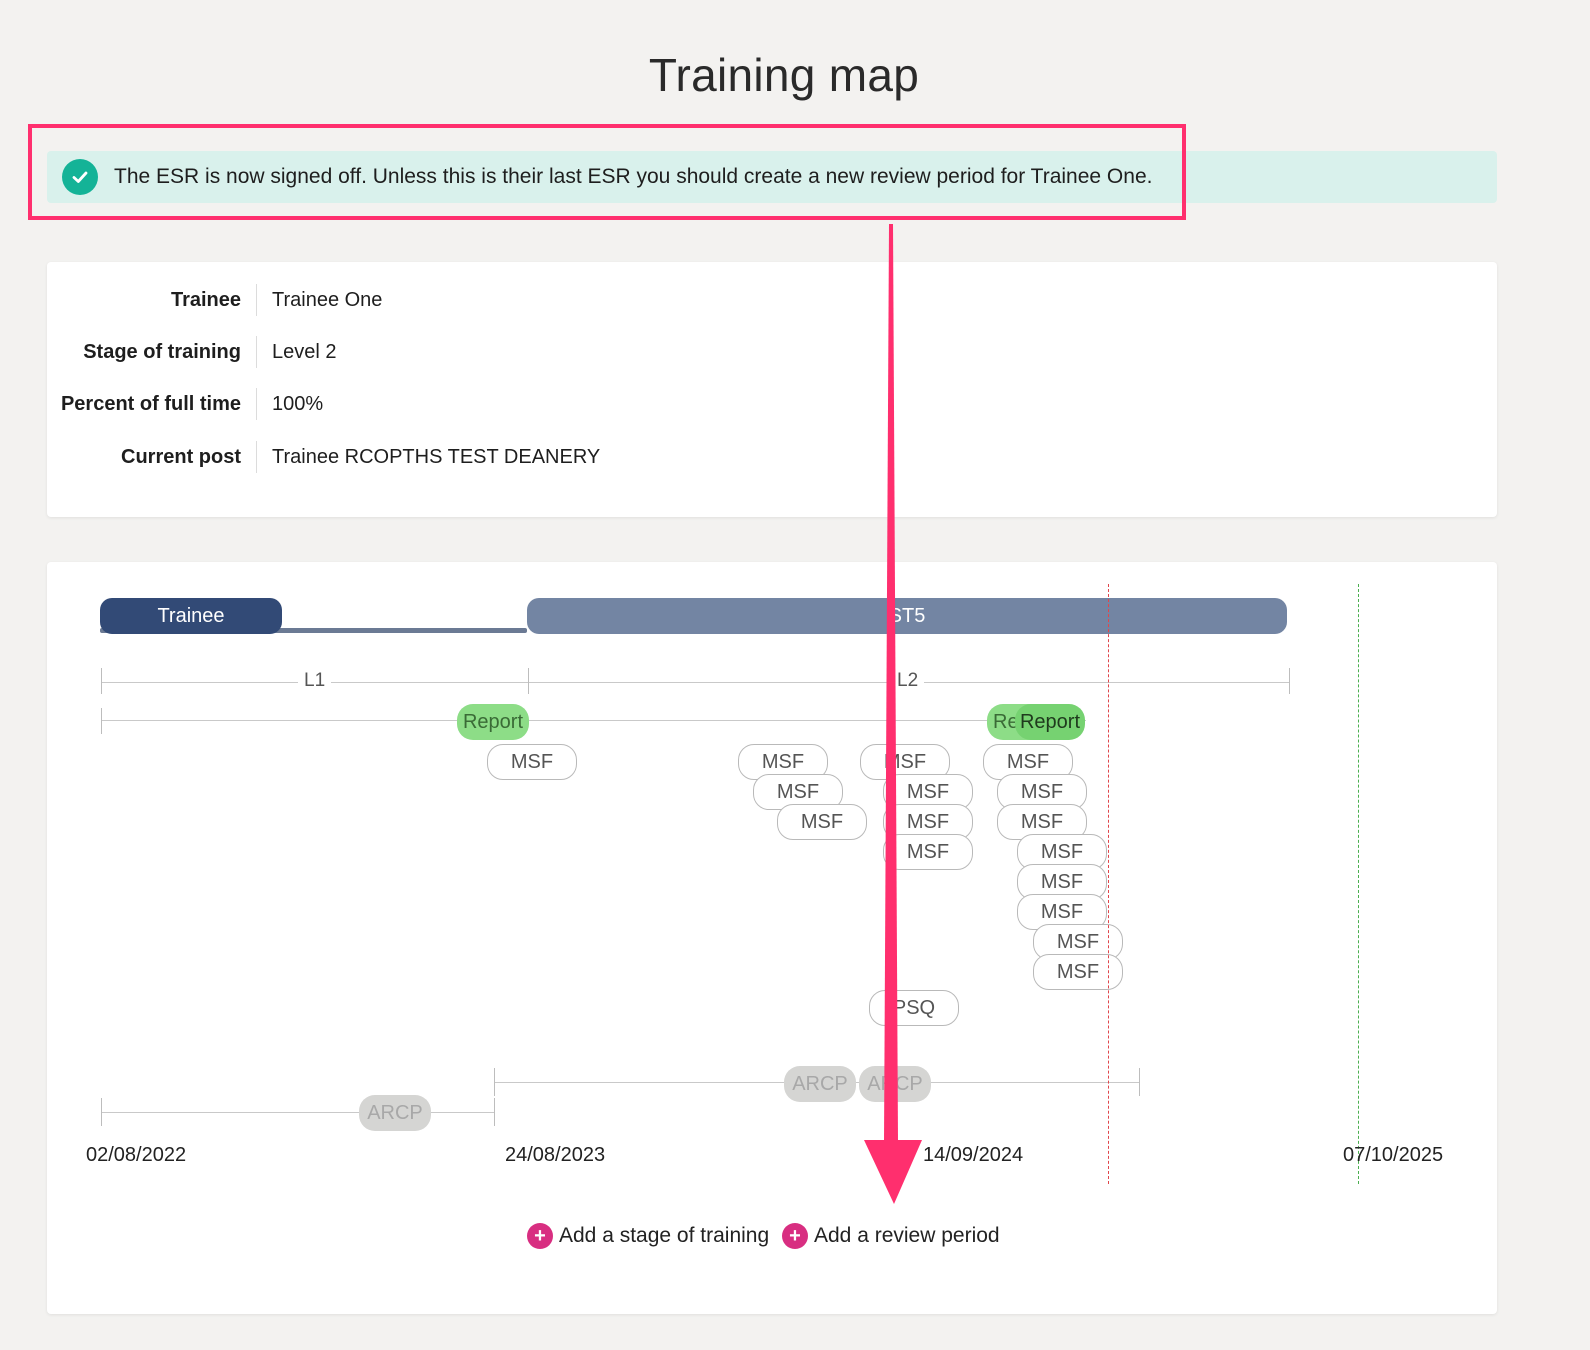 Image resolution: width=1590 pixels, height=1350 pixels. What do you see at coordinates (191, 616) in the screenshot?
I see `stage-bar-trainee: Trainee` at bounding box center [191, 616].